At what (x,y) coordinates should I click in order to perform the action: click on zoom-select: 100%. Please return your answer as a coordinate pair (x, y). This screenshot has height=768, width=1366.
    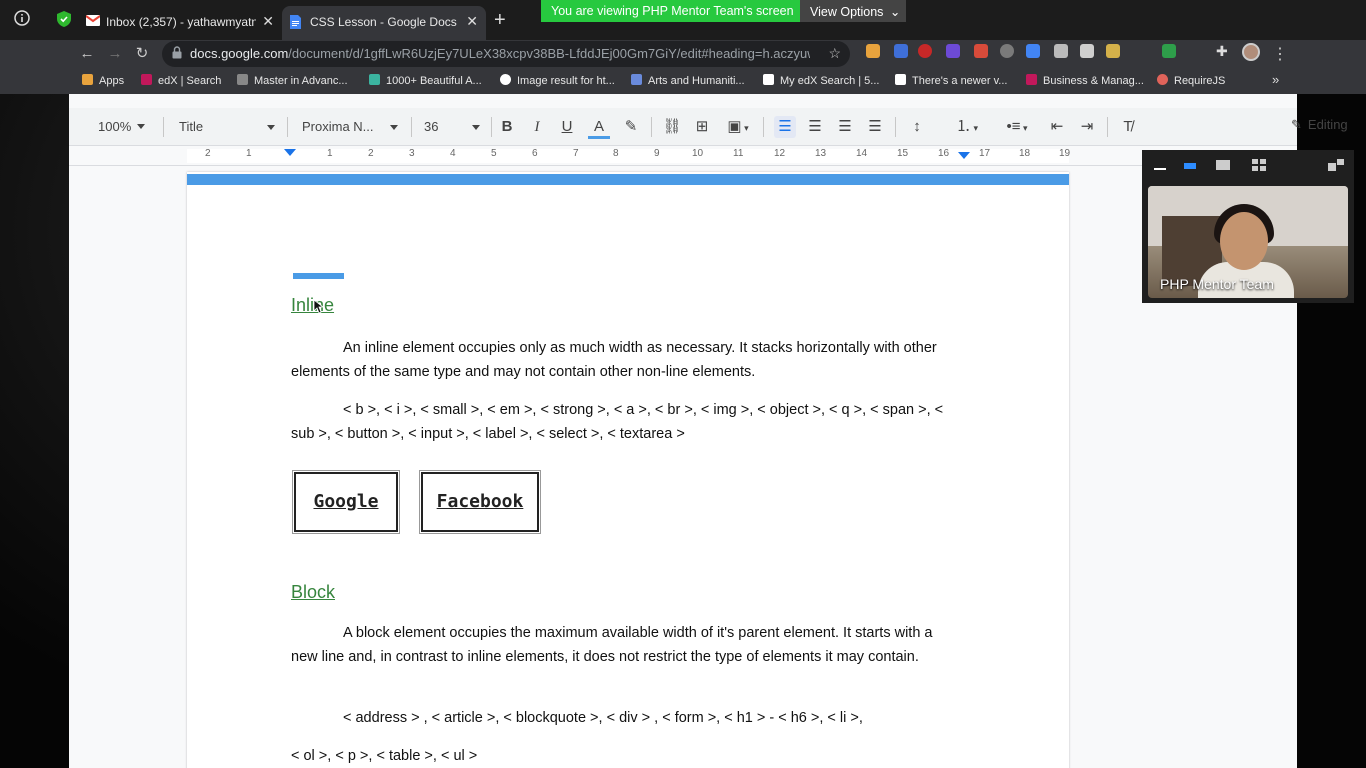
    Looking at the image, I should click on (122, 127).